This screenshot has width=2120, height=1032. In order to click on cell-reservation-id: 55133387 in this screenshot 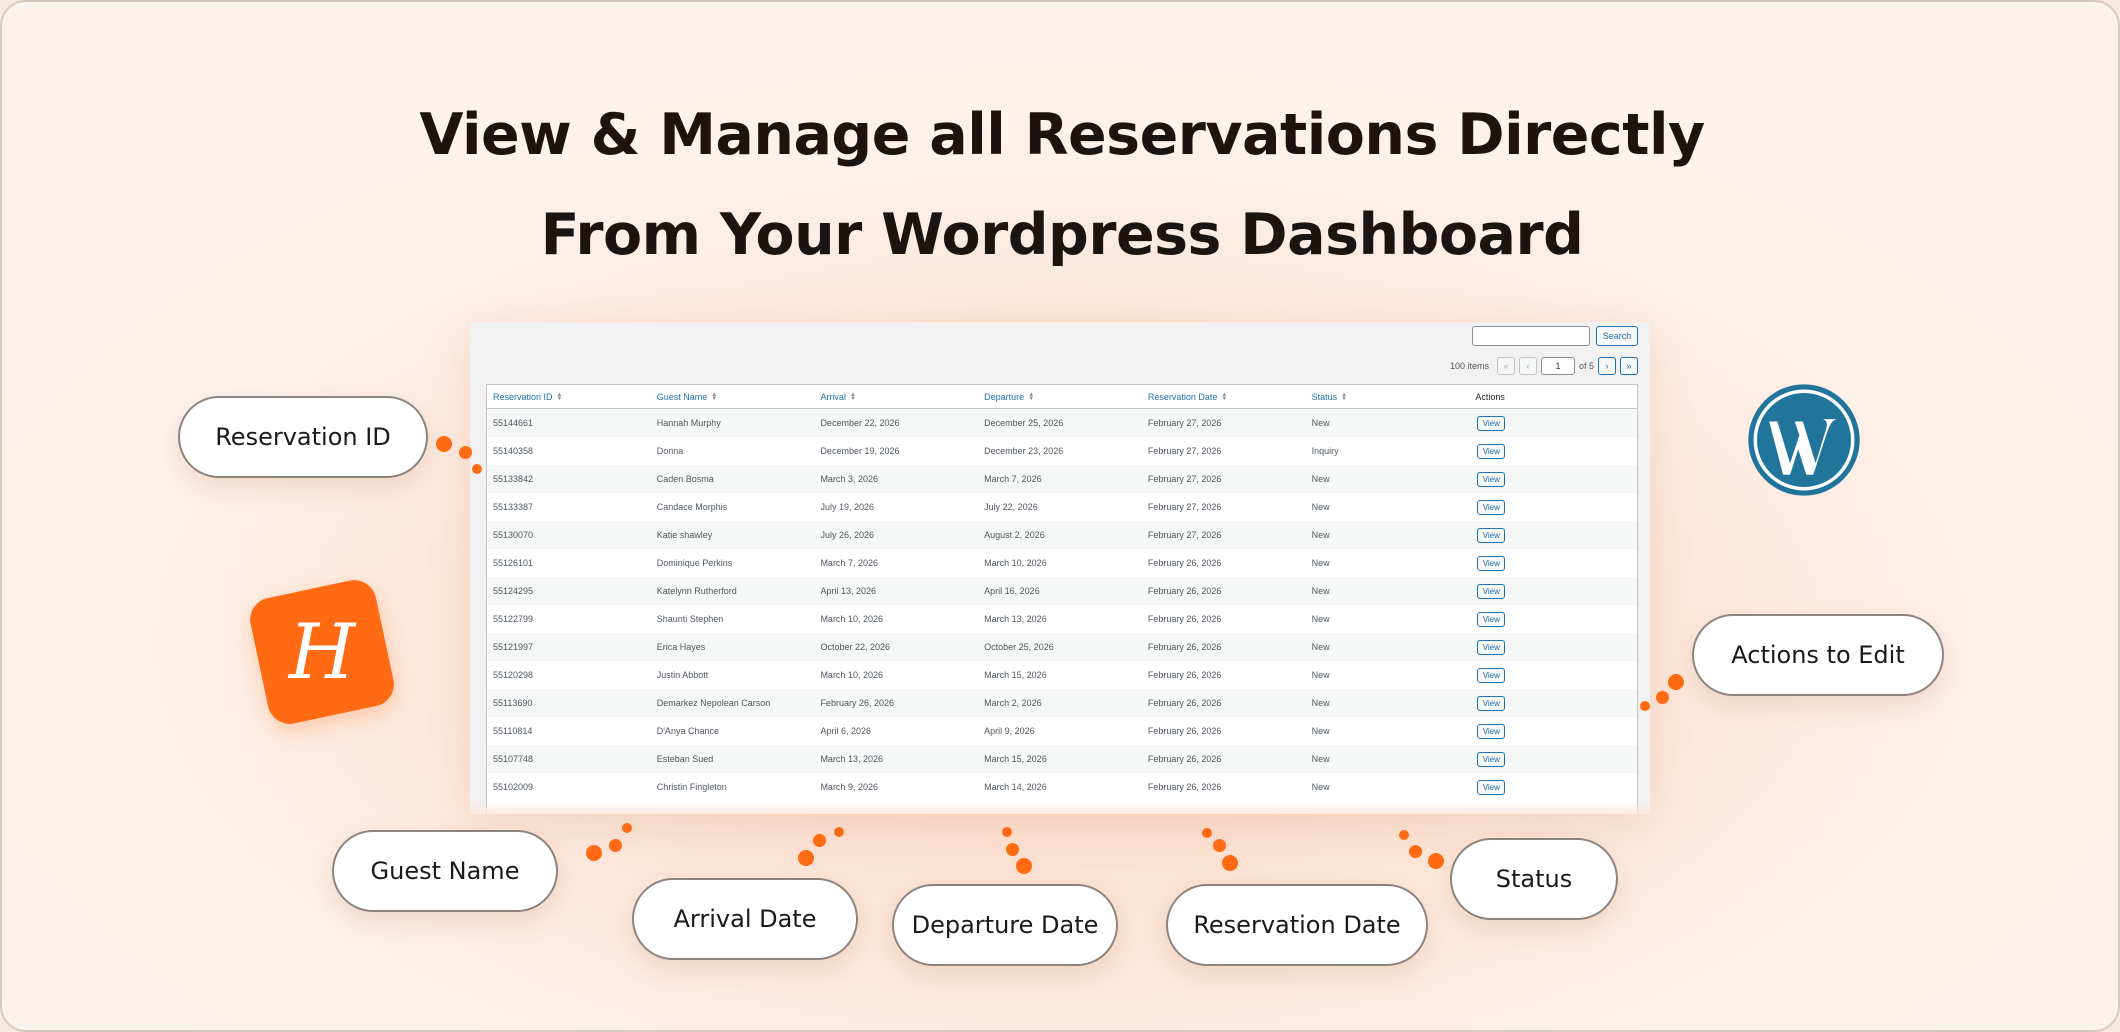, I will do `click(513, 507)`.